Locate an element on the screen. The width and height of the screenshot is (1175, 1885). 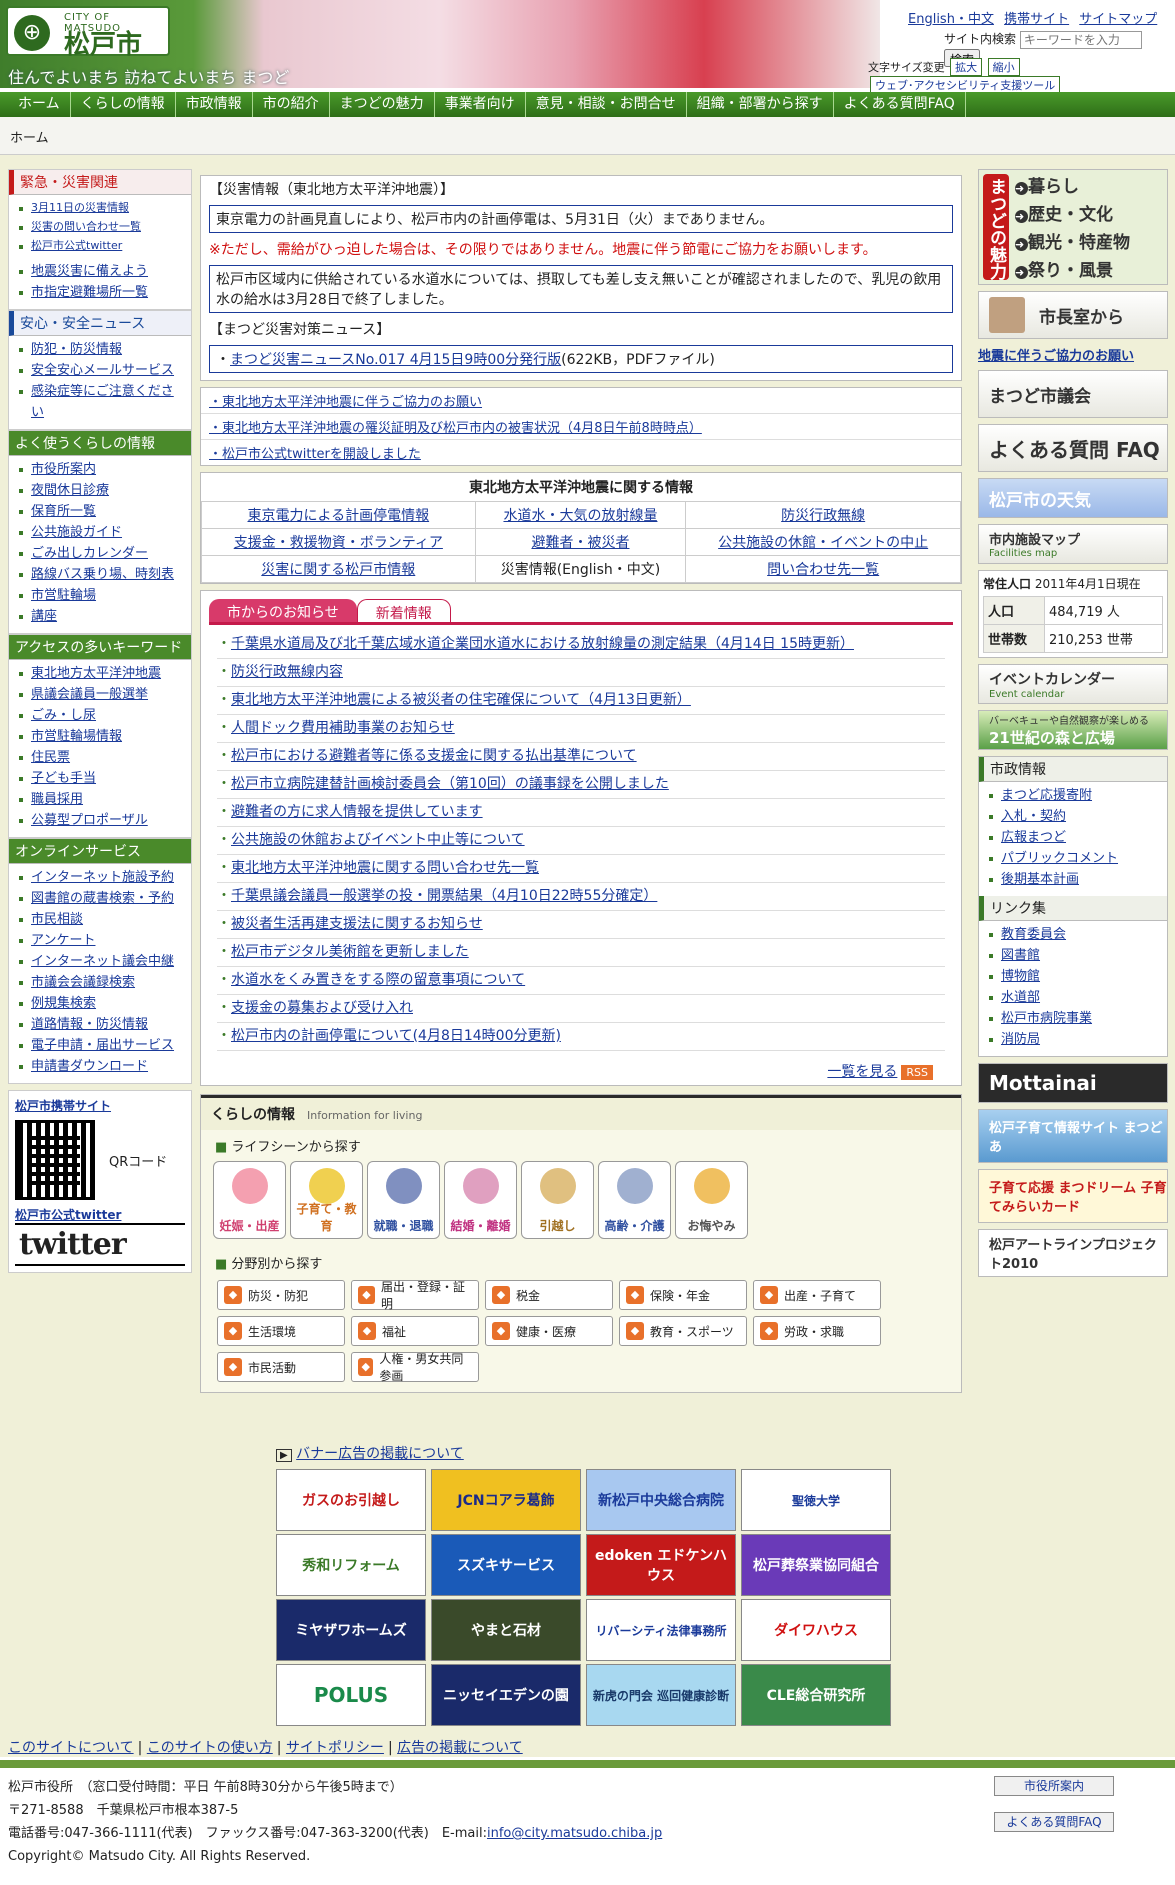
weather-banner: 松戸市の天気 is located at coordinates (1073, 498).